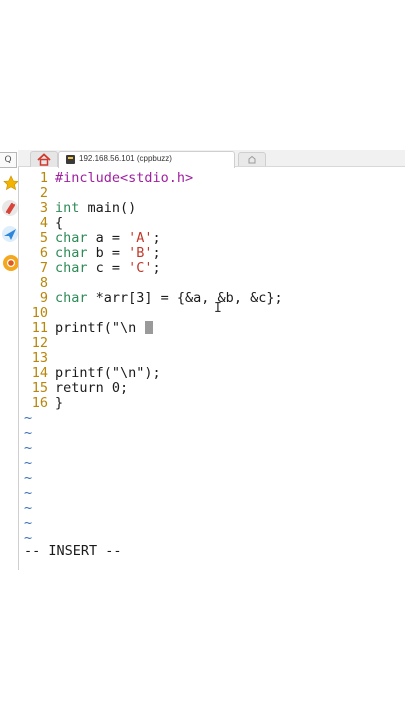 The width and height of the screenshot is (405, 720). Describe the element at coordinates (36, 283) in the screenshot. I see `code-line: 8` at that location.